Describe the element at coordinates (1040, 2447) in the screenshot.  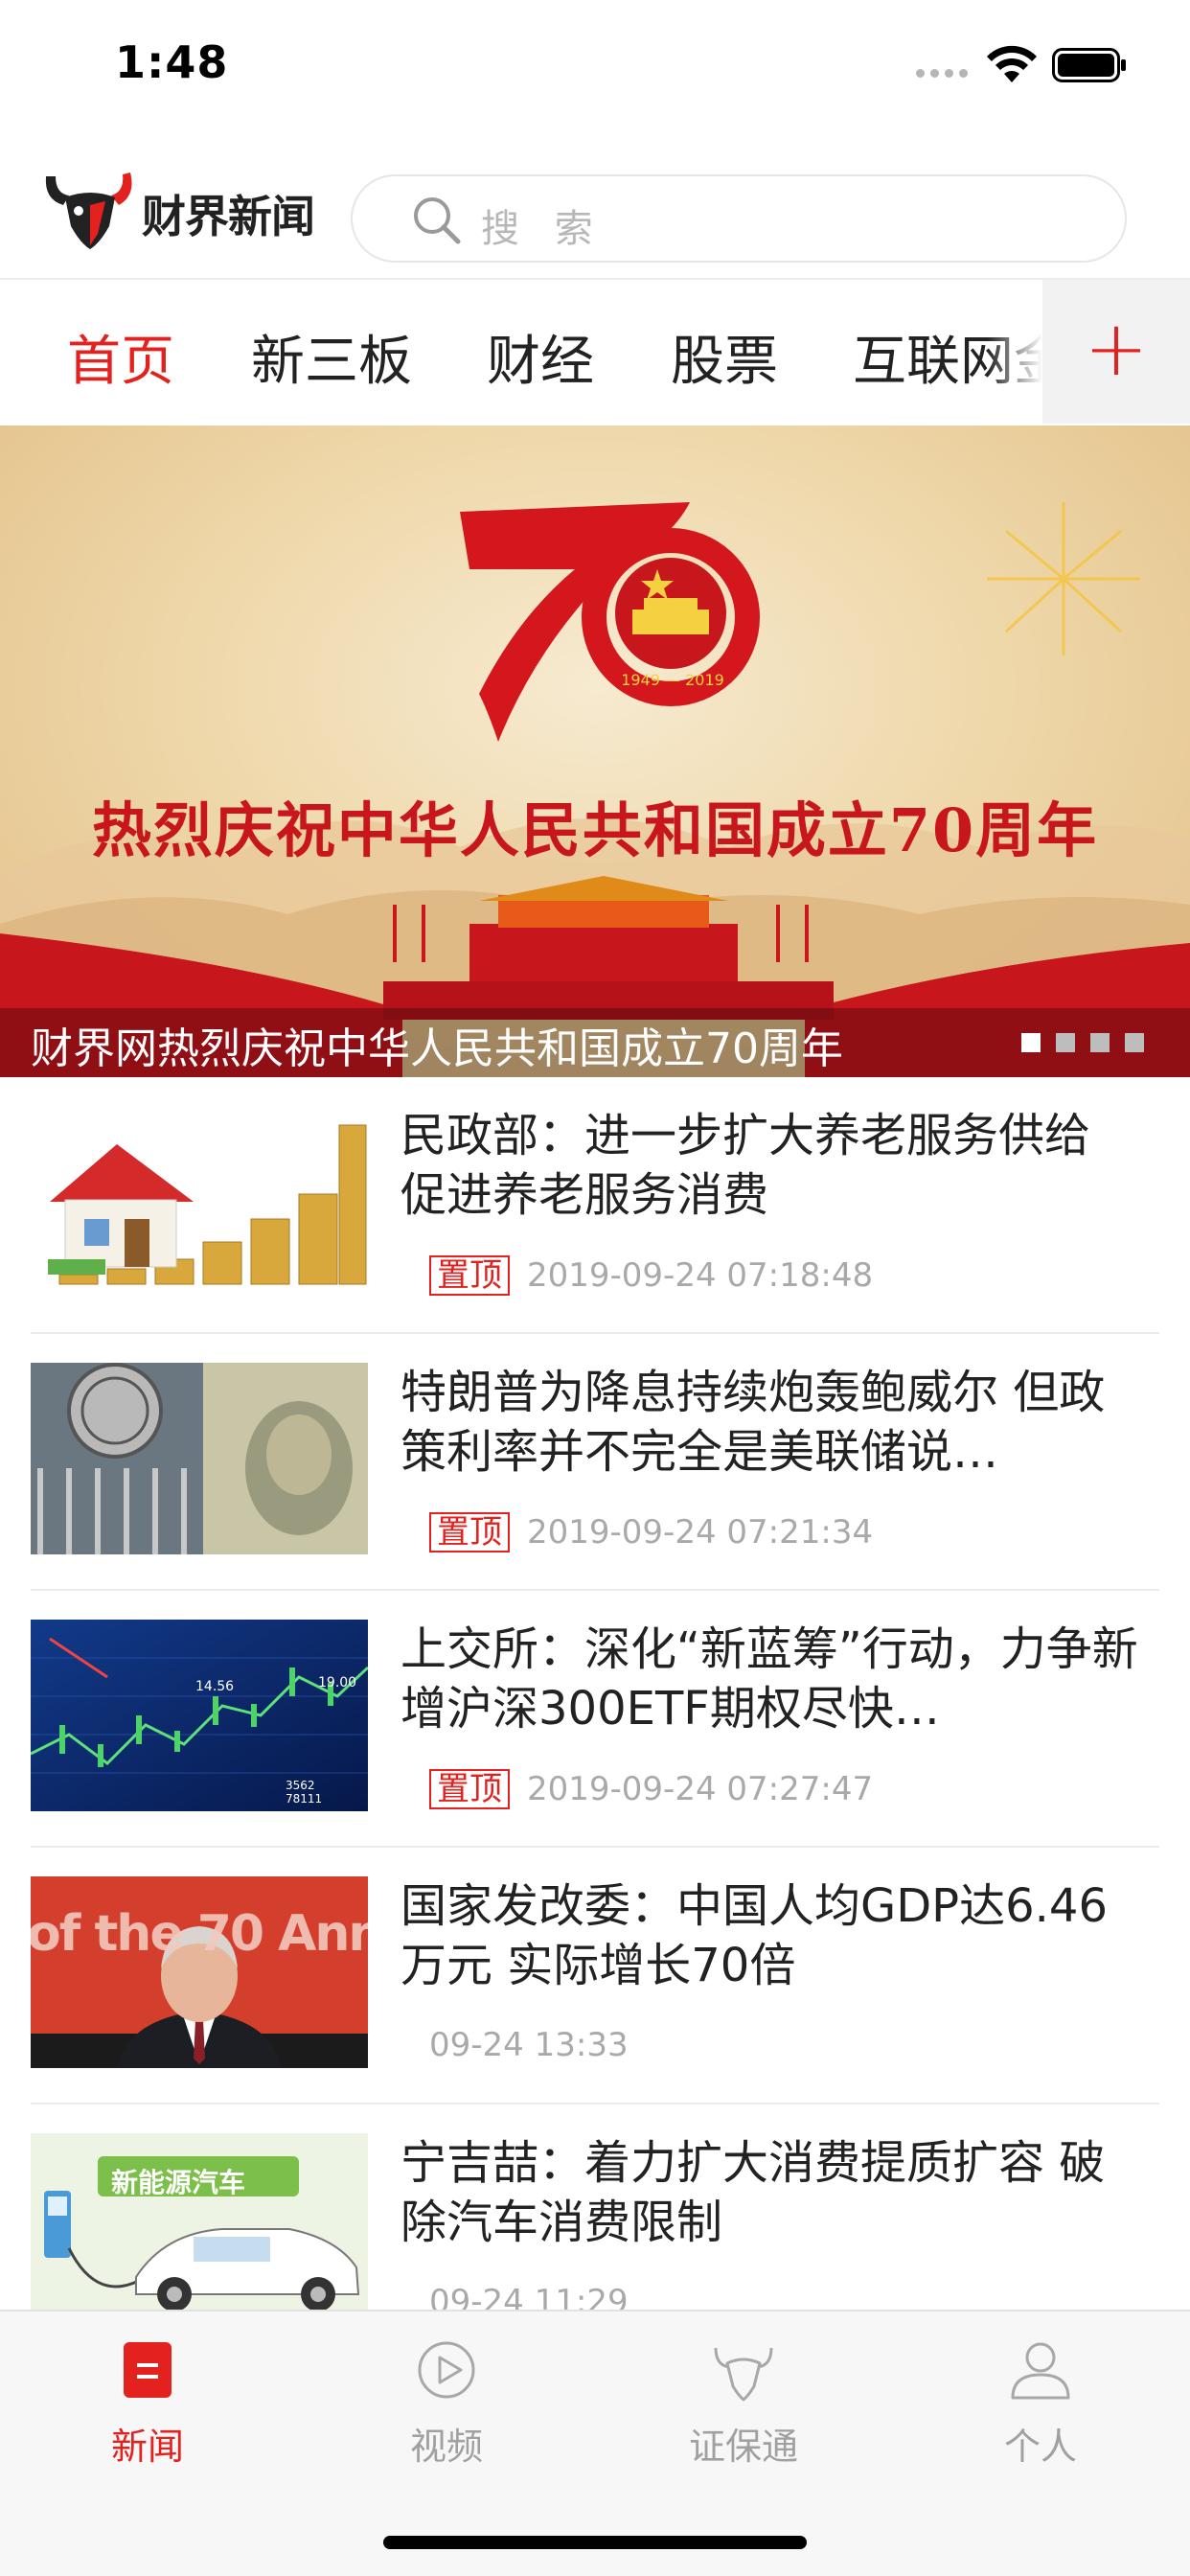
I see `nav-label: 个人` at that location.